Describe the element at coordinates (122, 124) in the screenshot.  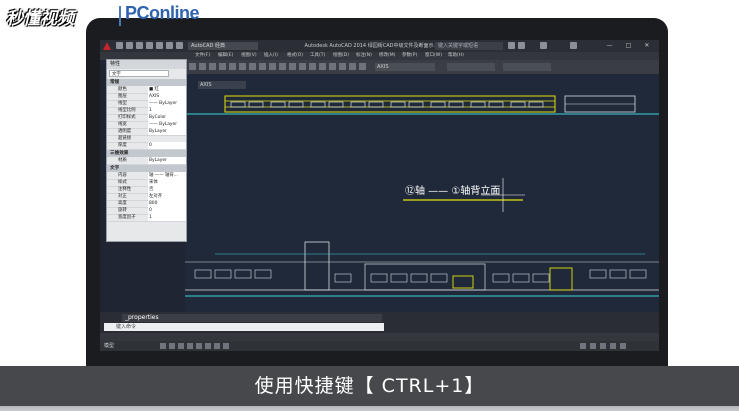
I see `prop-key: 线宽` at that location.